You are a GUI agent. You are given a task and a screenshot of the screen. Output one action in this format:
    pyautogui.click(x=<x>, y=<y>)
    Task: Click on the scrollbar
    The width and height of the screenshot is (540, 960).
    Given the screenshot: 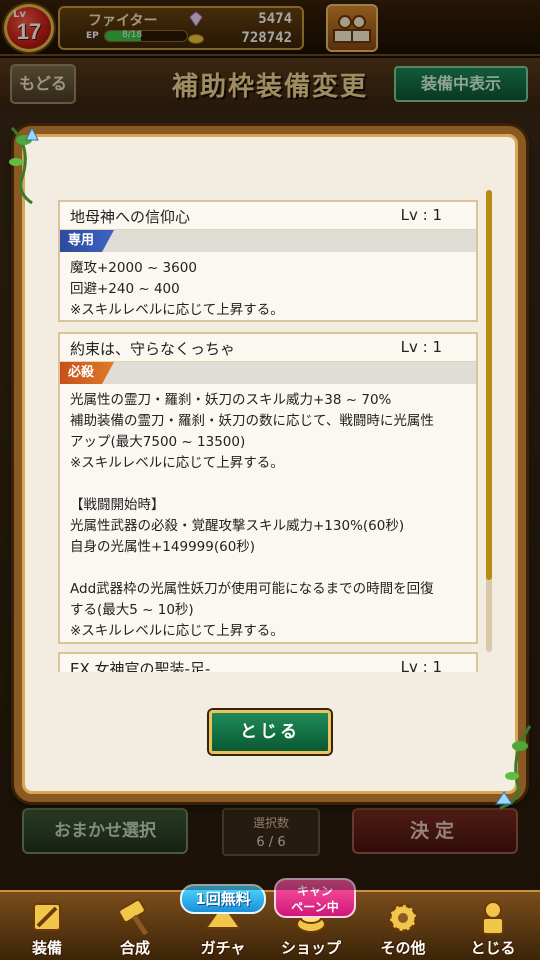 What is the action you would take?
    pyautogui.click(x=489, y=421)
    